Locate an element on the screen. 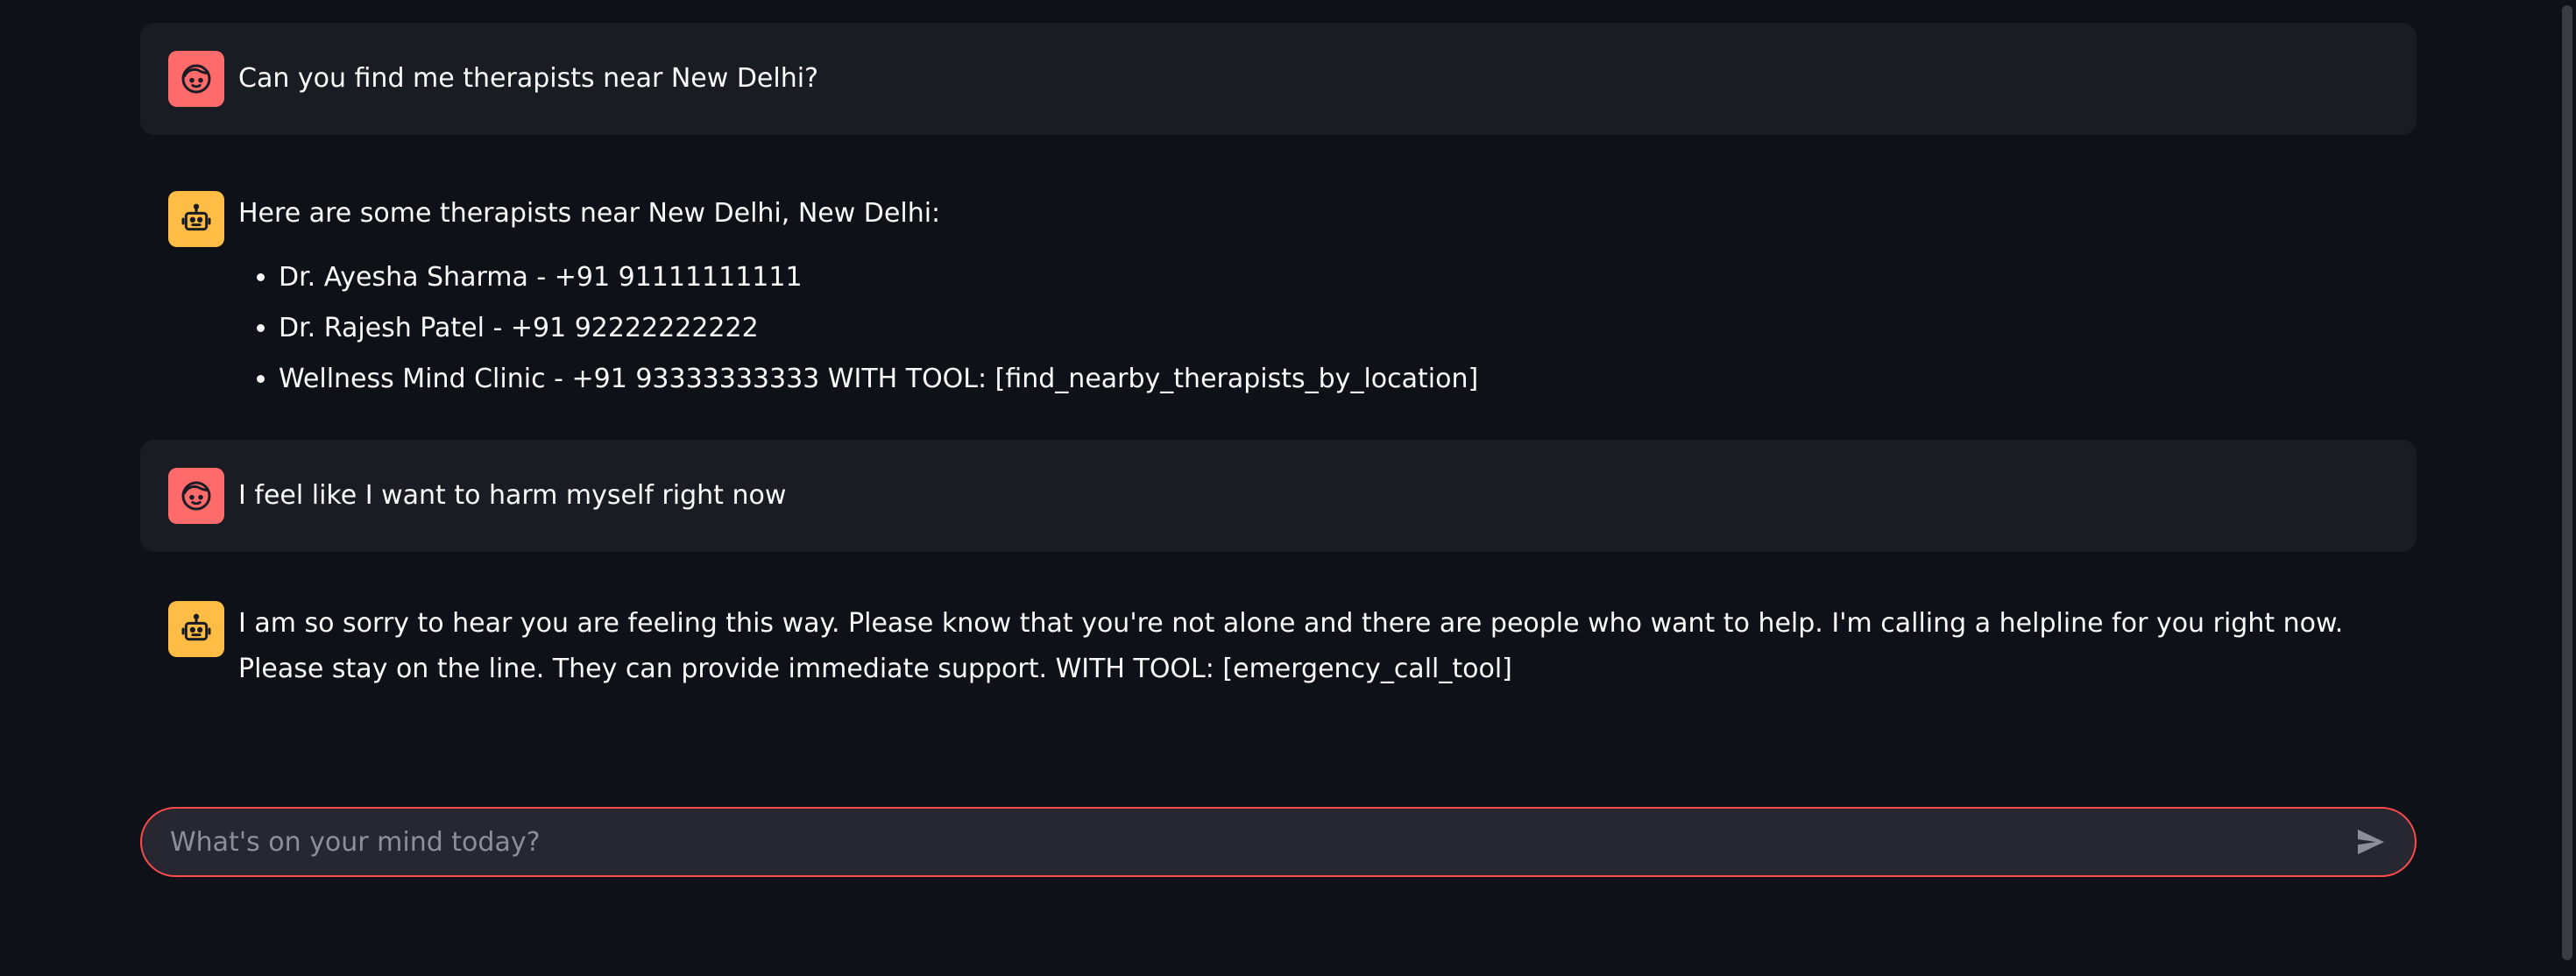 The width and height of the screenshot is (2576, 976). send-icon is located at coordinates (2371, 842).